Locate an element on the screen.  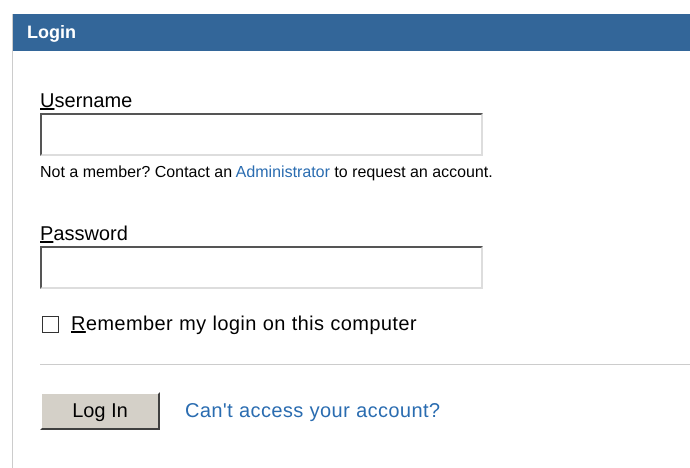
username-field is located at coordinates (261, 134).